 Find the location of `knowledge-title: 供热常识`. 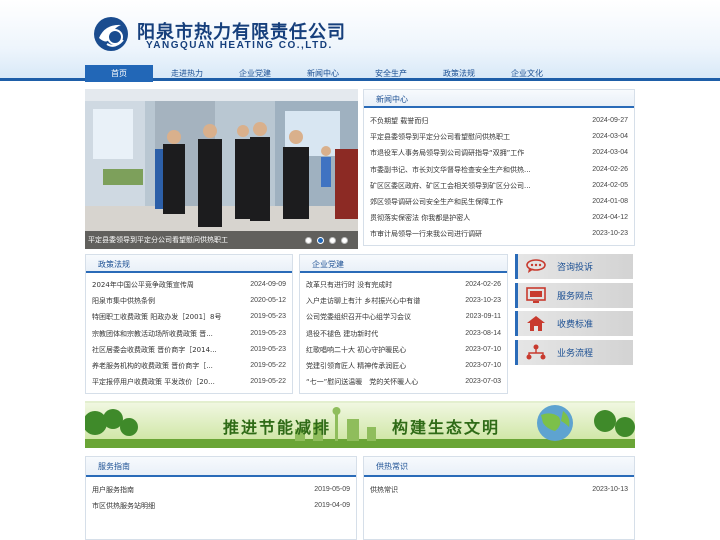

knowledge-title: 供热常识 is located at coordinates (392, 466).